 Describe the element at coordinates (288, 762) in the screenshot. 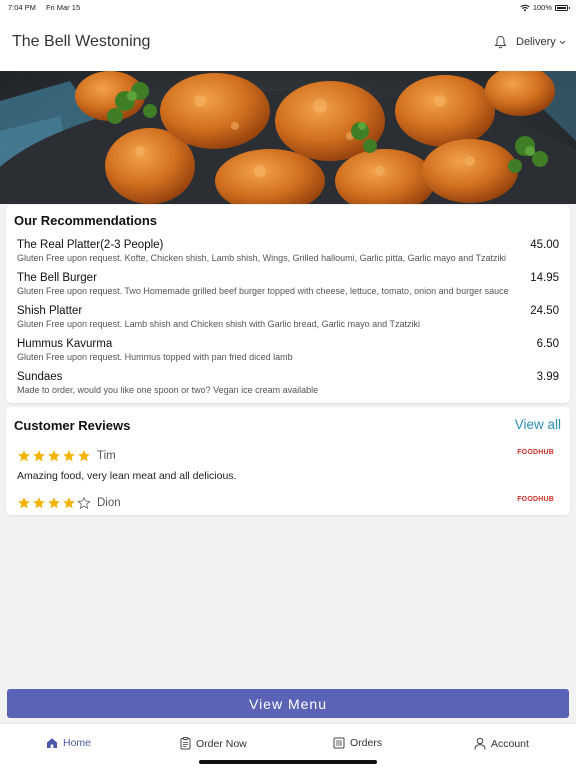

I see `home-indicator` at that location.